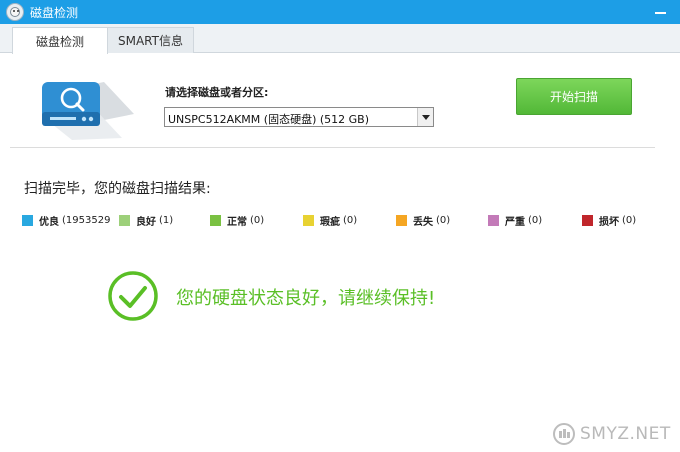 This screenshot has width=680, height=452. I want to click on smyz-logo-icon, so click(564, 434).